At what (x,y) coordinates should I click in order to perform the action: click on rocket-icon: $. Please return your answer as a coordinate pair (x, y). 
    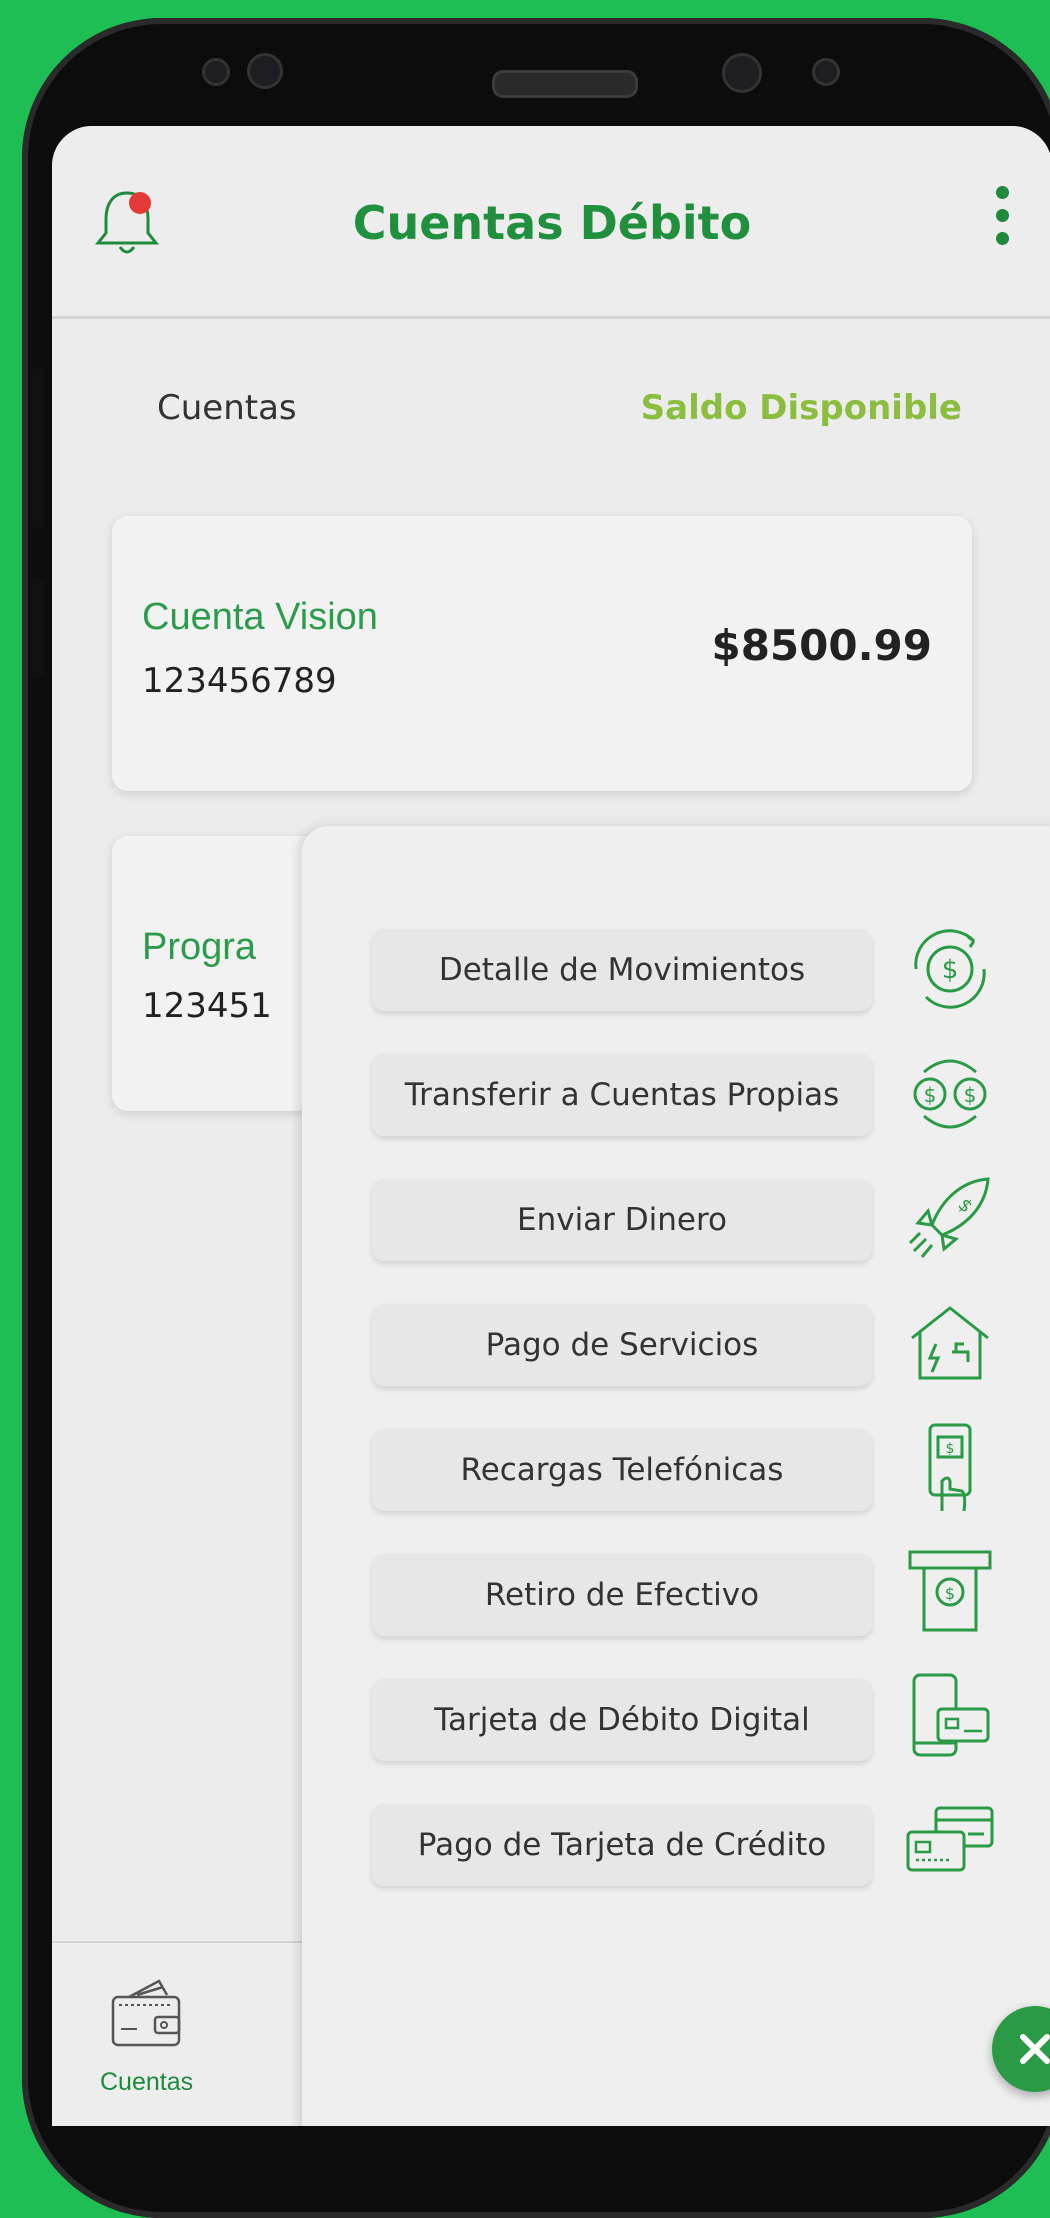
    Looking at the image, I should click on (949, 1217).